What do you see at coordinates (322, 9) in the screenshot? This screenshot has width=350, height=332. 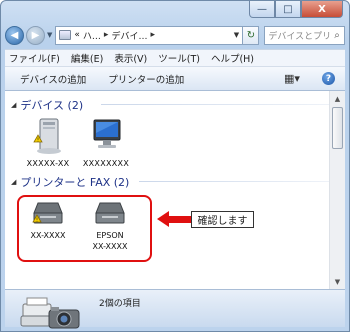 I see `close-button: X` at bounding box center [322, 9].